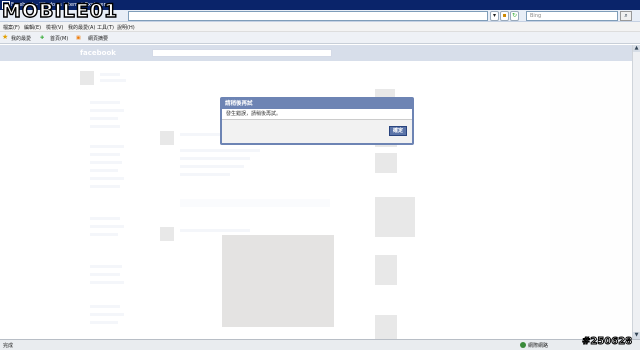 This screenshot has width=640, height=350. What do you see at coordinates (59, 38) in the screenshot?
I see `home-button: 首頁(M)` at bounding box center [59, 38].